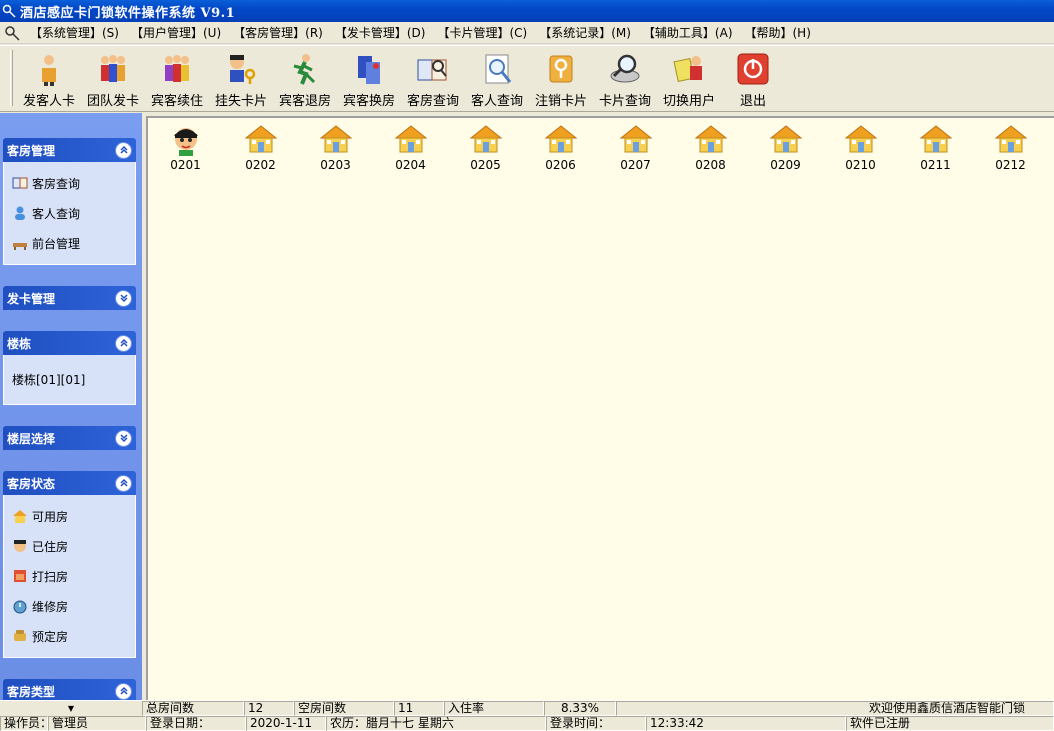 This screenshot has height=731, width=1054. What do you see at coordinates (580, 708) in the screenshot?
I see `occupancy-value: 8.33%` at bounding box center [580, 708].